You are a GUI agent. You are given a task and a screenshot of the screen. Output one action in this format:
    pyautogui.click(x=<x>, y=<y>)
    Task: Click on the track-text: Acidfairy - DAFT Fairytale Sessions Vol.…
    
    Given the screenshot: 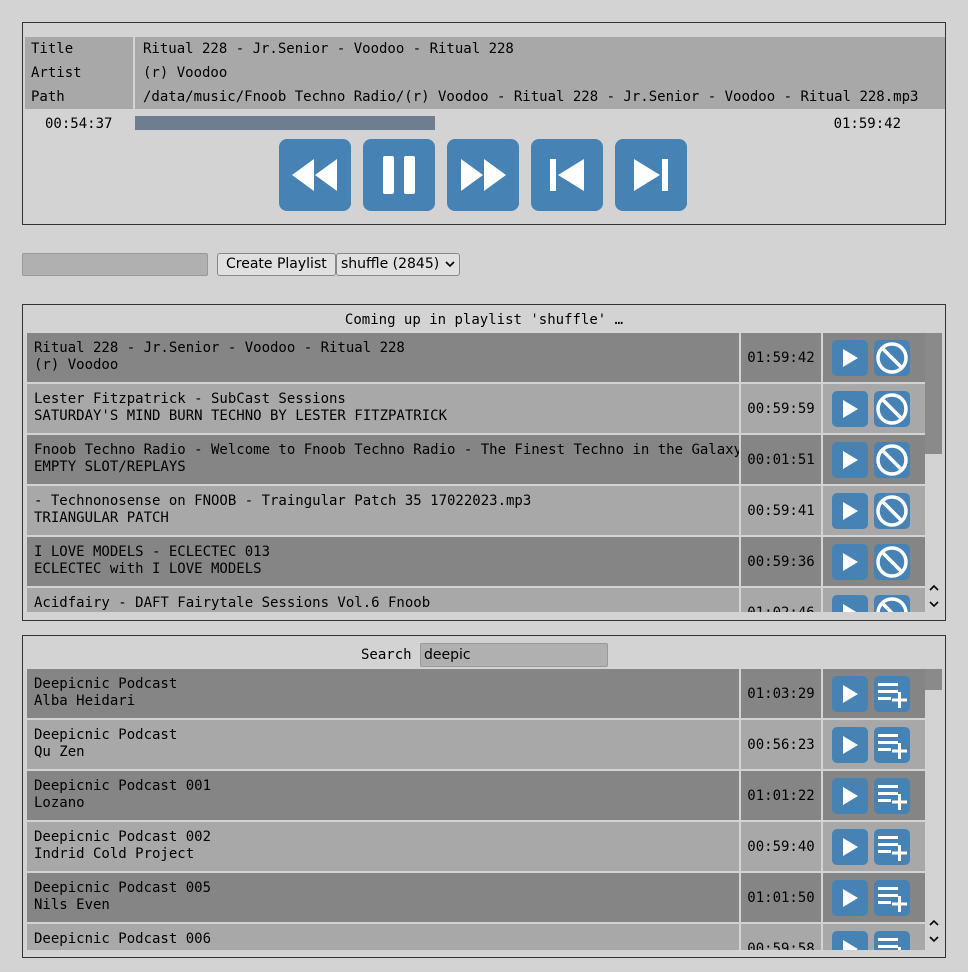 What is the action you would take?
    pyautogui.click(x=384, y=600)
    